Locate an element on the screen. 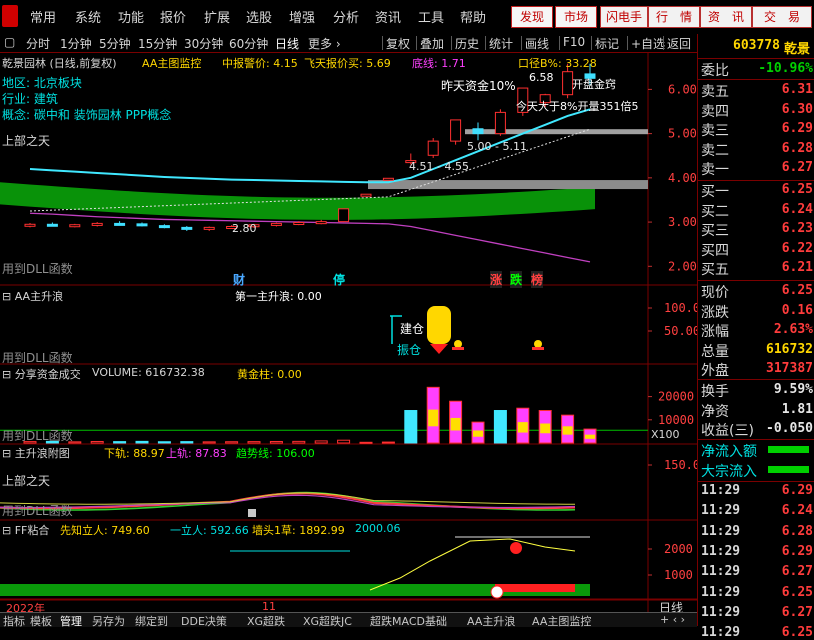 This screenshot has height=640, width=814. bottom-tab-5: DDE决策 is located at coordinates (204, 621).